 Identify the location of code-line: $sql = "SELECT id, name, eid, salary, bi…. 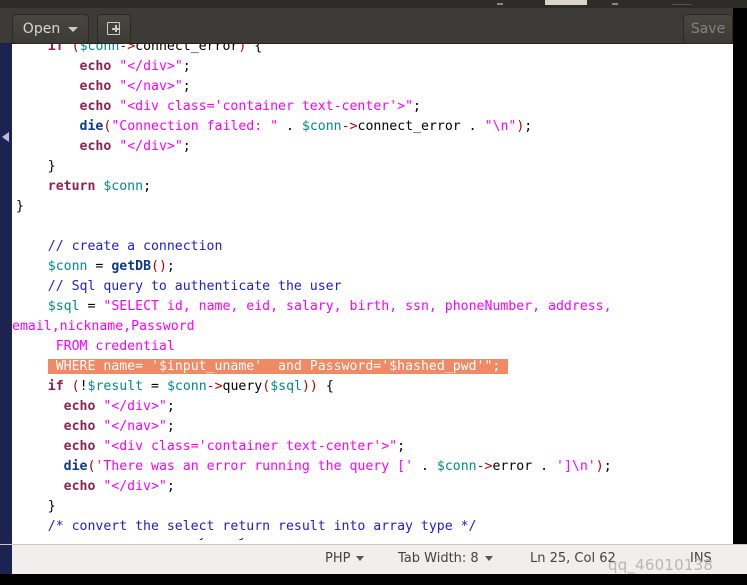
(329, 306).